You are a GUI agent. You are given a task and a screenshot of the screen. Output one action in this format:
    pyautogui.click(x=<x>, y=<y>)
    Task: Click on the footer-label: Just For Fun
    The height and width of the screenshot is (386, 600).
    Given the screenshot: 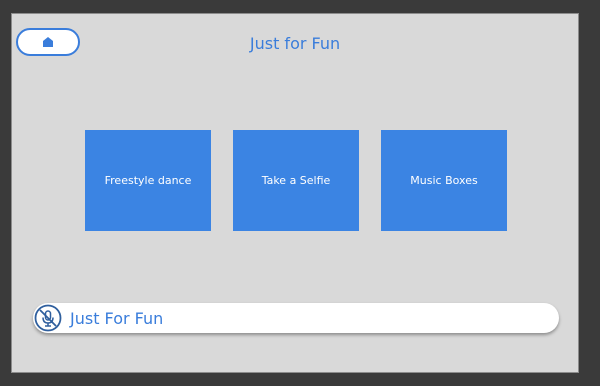 What is the action you would take?
    pyautogui.click(x=117, y=318)
    